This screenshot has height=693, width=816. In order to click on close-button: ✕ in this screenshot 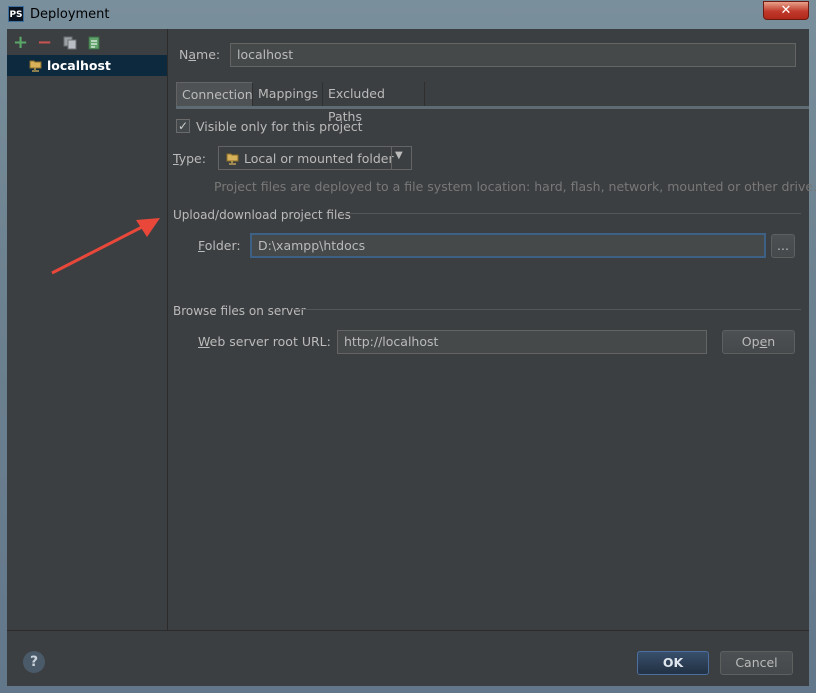, I will do `click(786, 10)`.